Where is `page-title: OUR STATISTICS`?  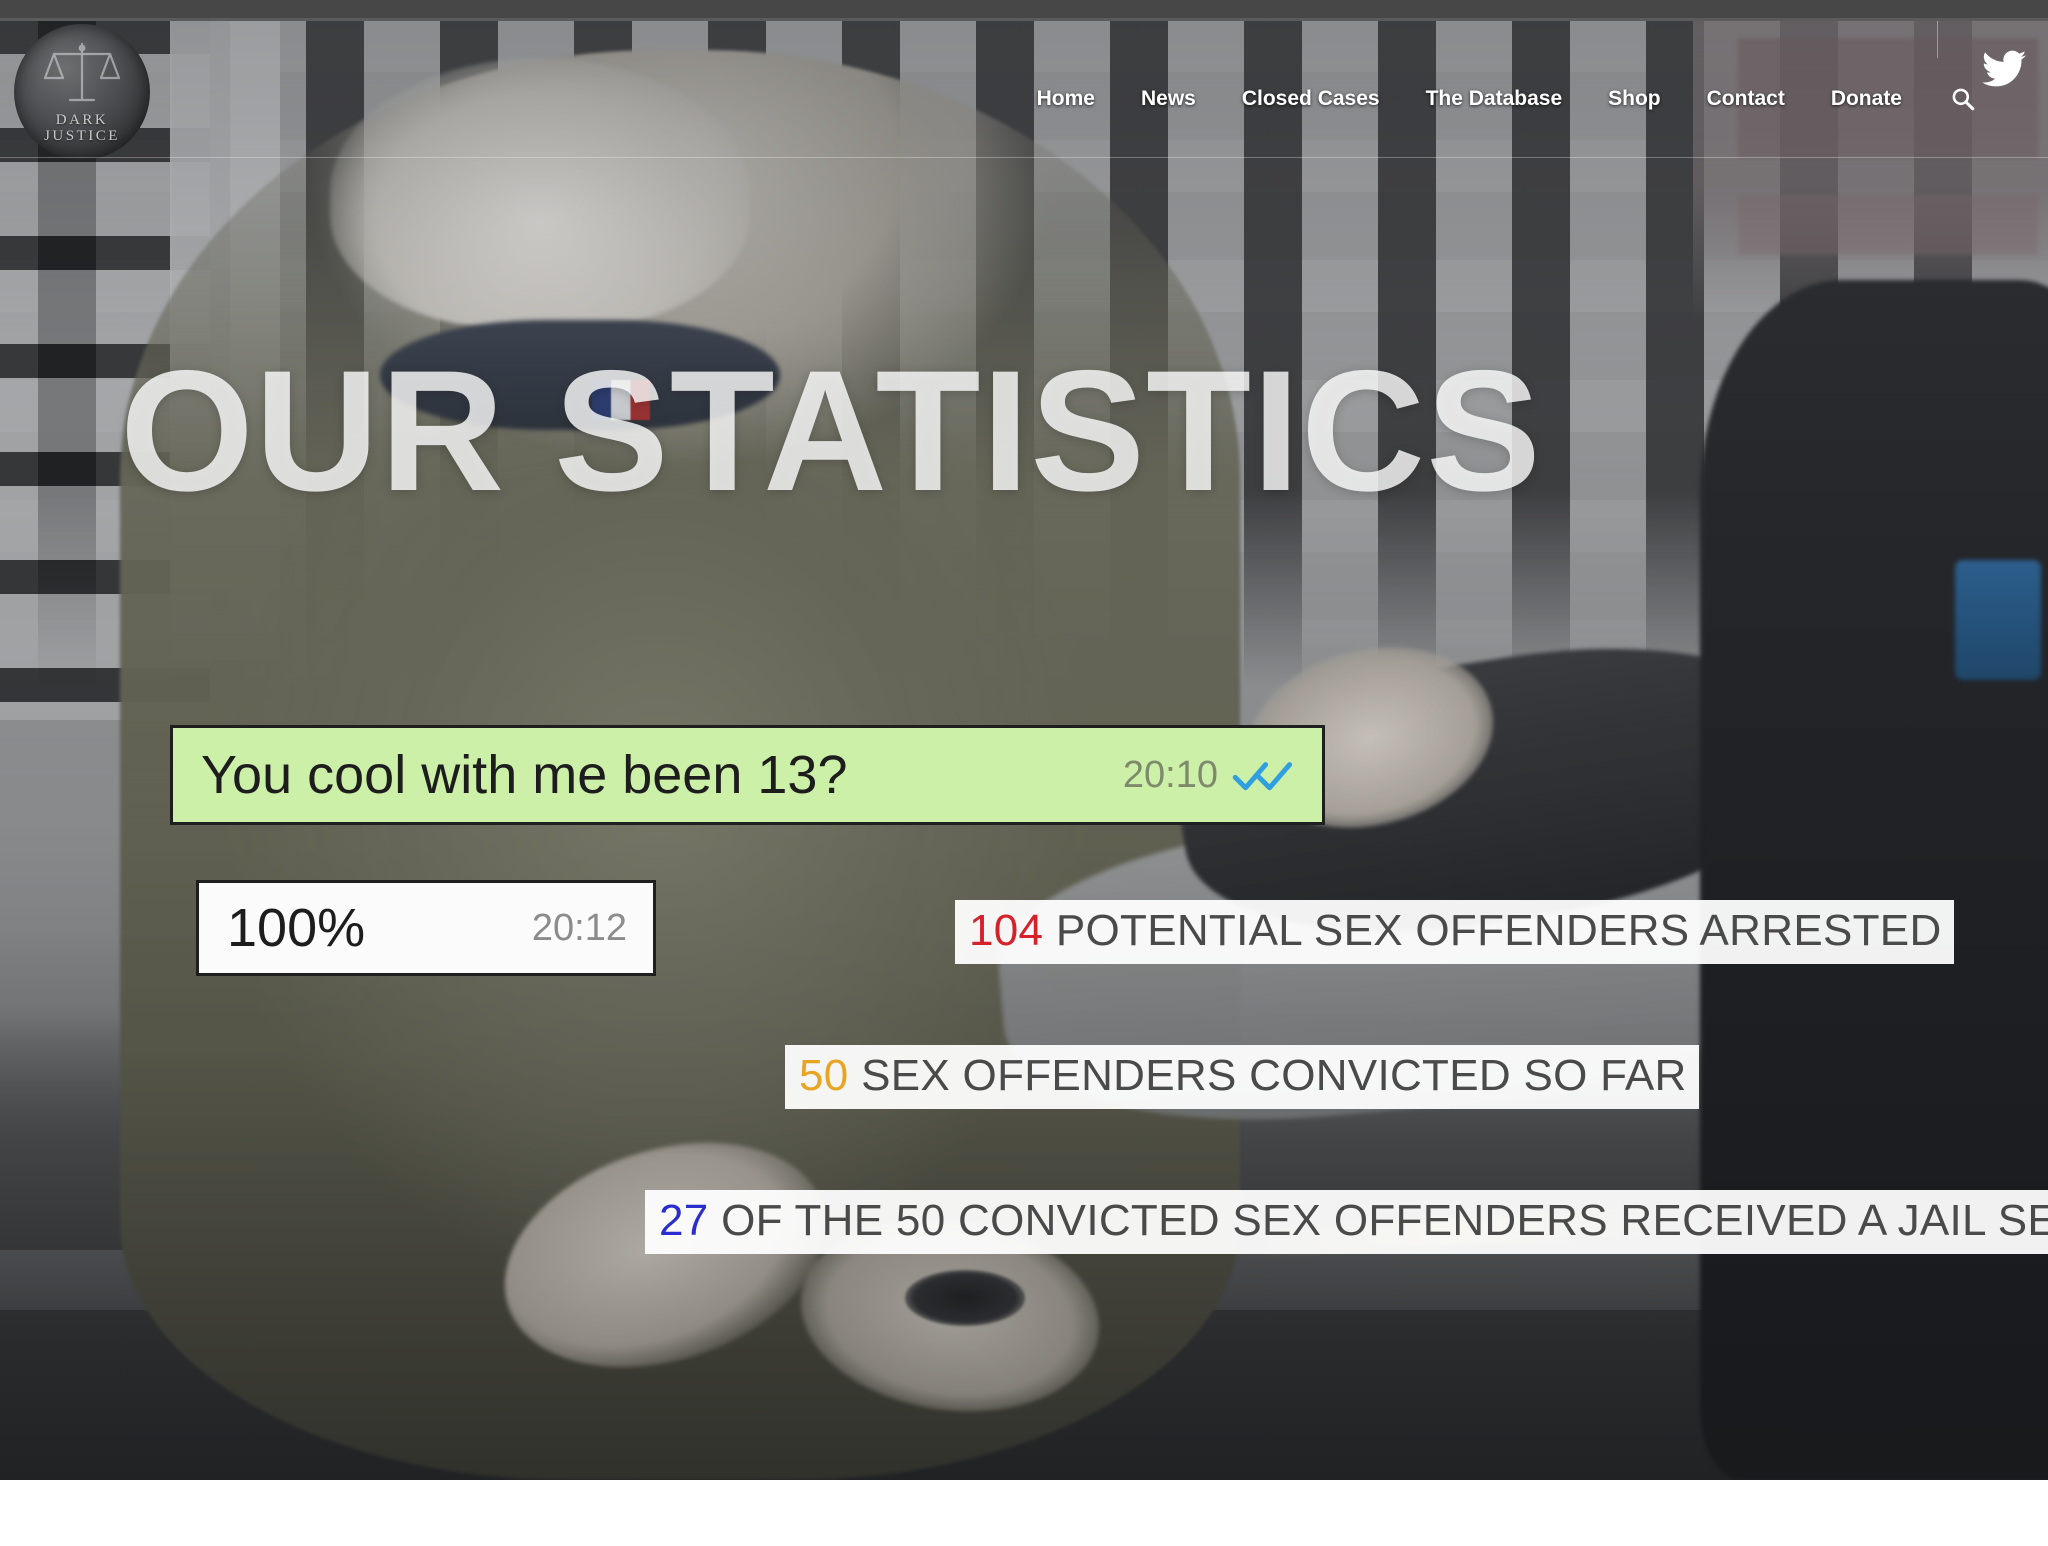 page-title: OUR STATISTICS is located at coordinates (831, 431).